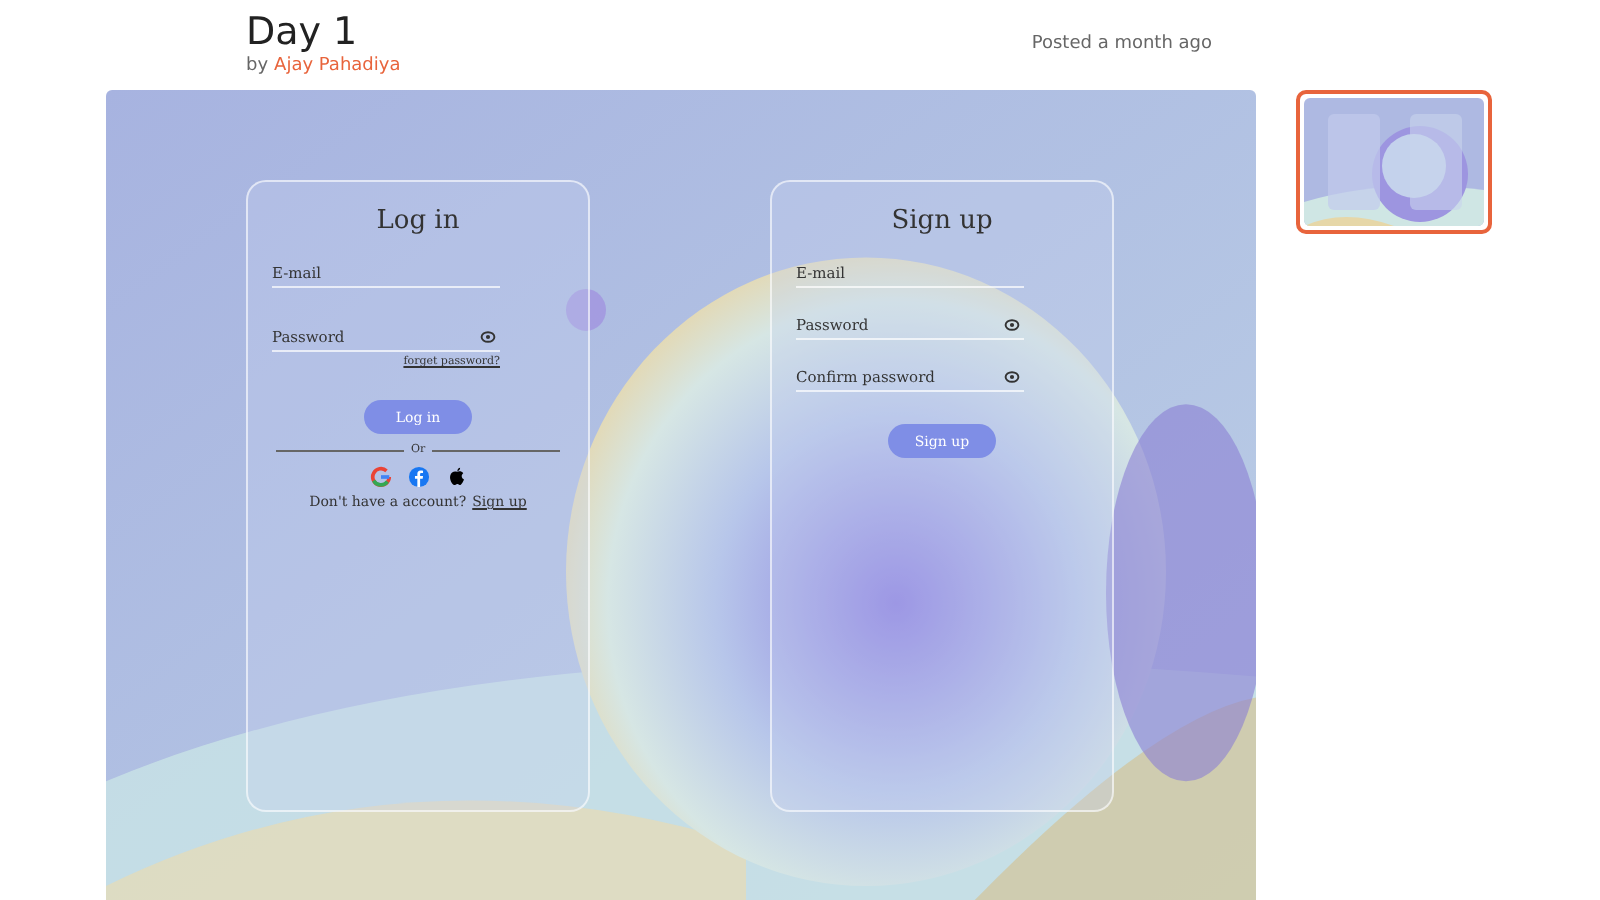  What do you see at coordinates (418, 477) in the screenshot?
I see `facebook-icon` at bounding box center [418, 477].